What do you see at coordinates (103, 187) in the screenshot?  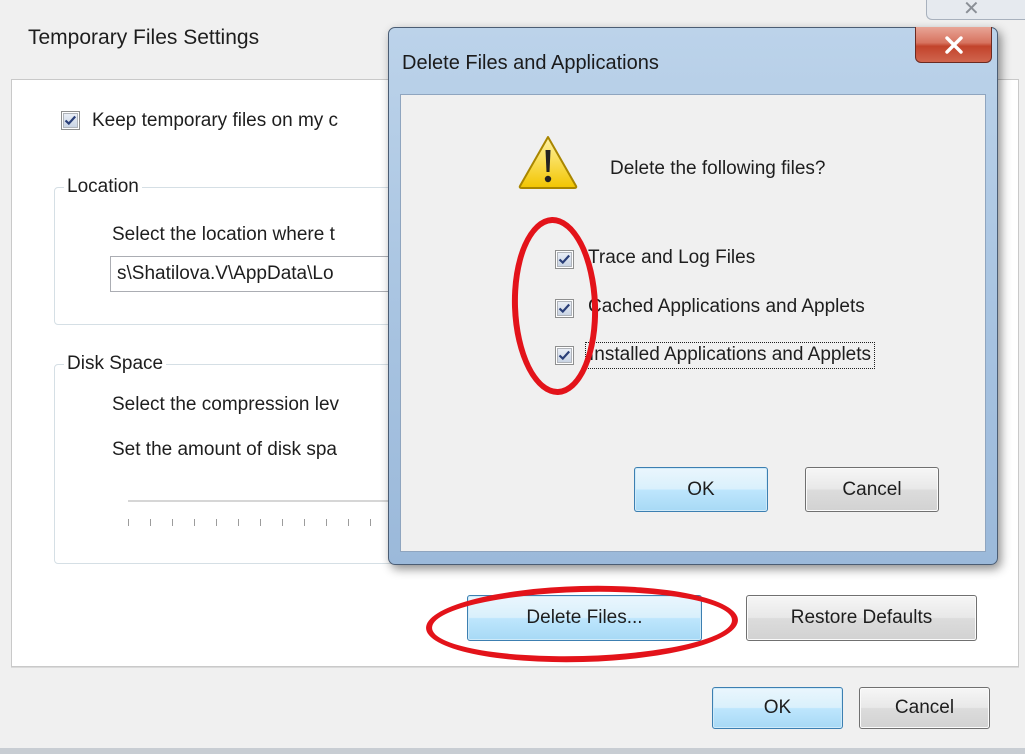 I see `location-legend: Location` at bounding box center [103, 187].